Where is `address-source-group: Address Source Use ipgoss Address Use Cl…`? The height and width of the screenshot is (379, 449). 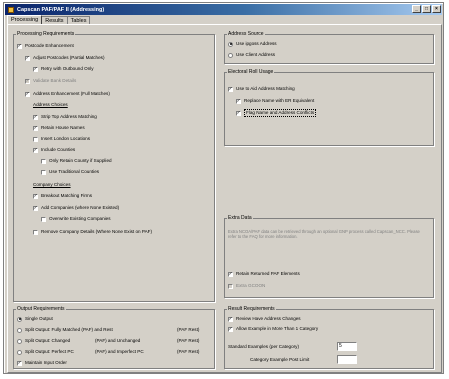 address-source-group: Address Source Use ipgoss Address Use Cl… is located at coordinates (329, 47).